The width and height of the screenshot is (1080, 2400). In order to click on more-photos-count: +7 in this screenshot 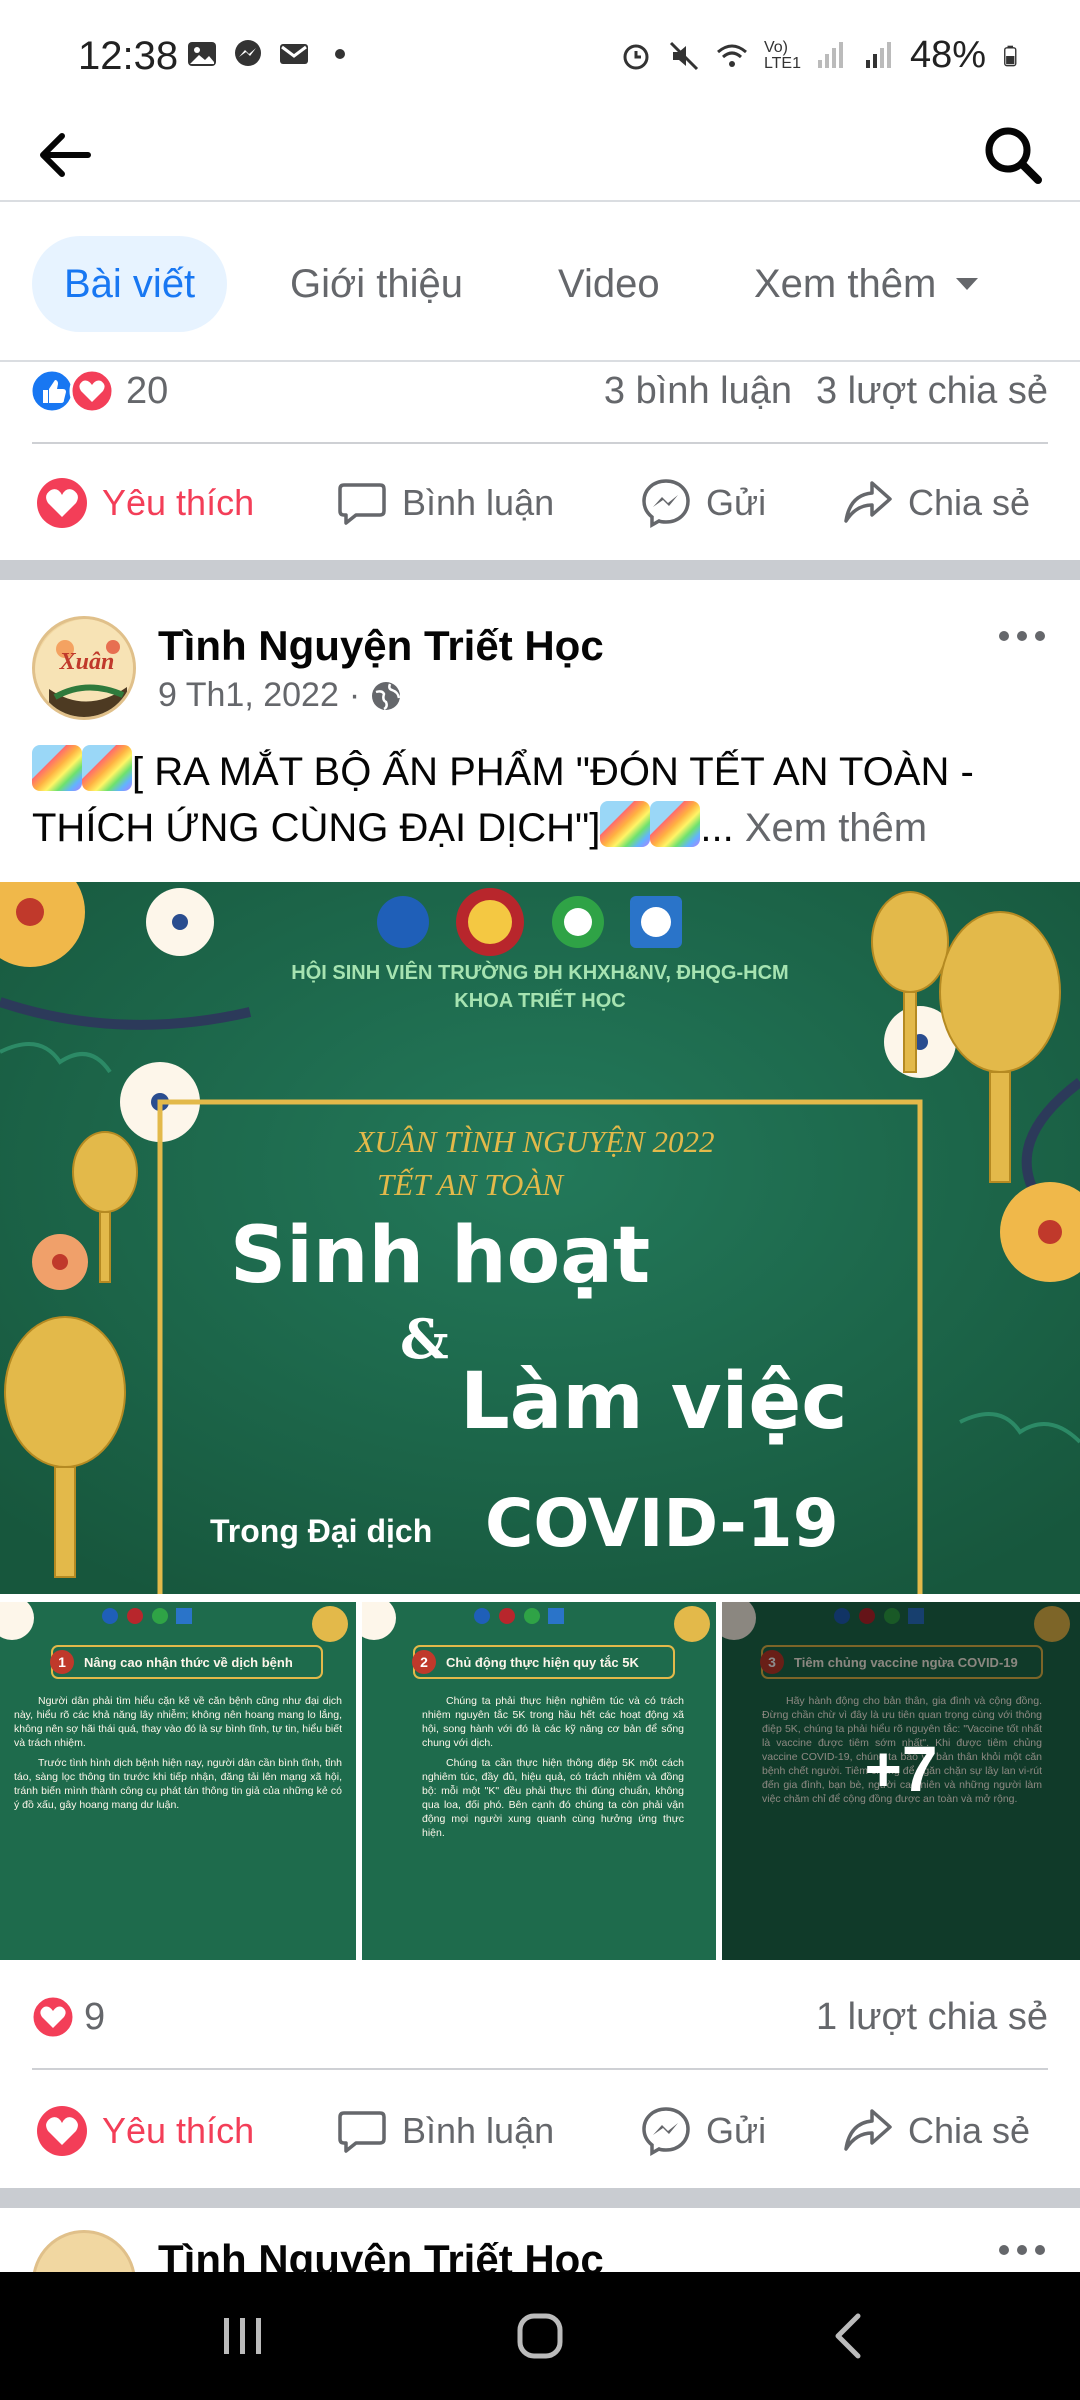, I will do `click(901, 1769)`.